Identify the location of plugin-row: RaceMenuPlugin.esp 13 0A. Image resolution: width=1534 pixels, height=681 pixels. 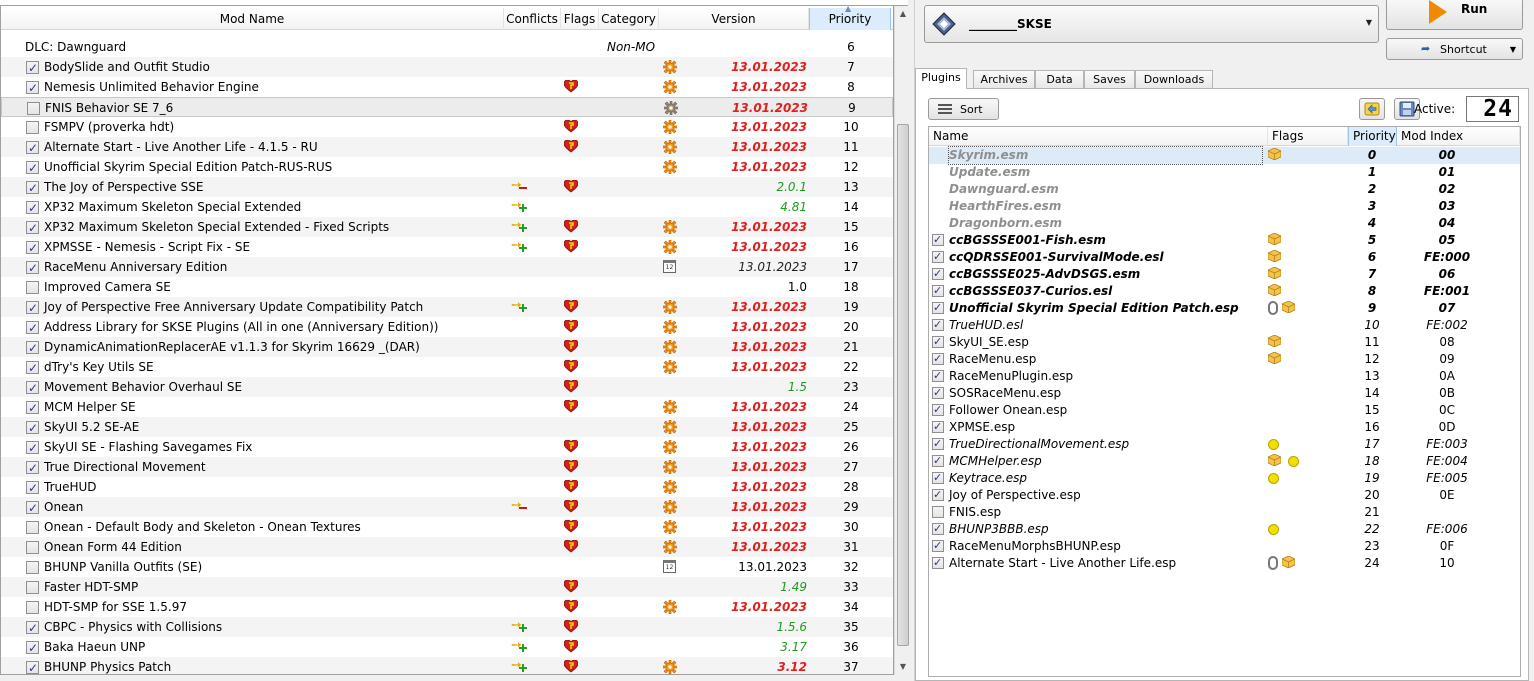
(1224, 376).